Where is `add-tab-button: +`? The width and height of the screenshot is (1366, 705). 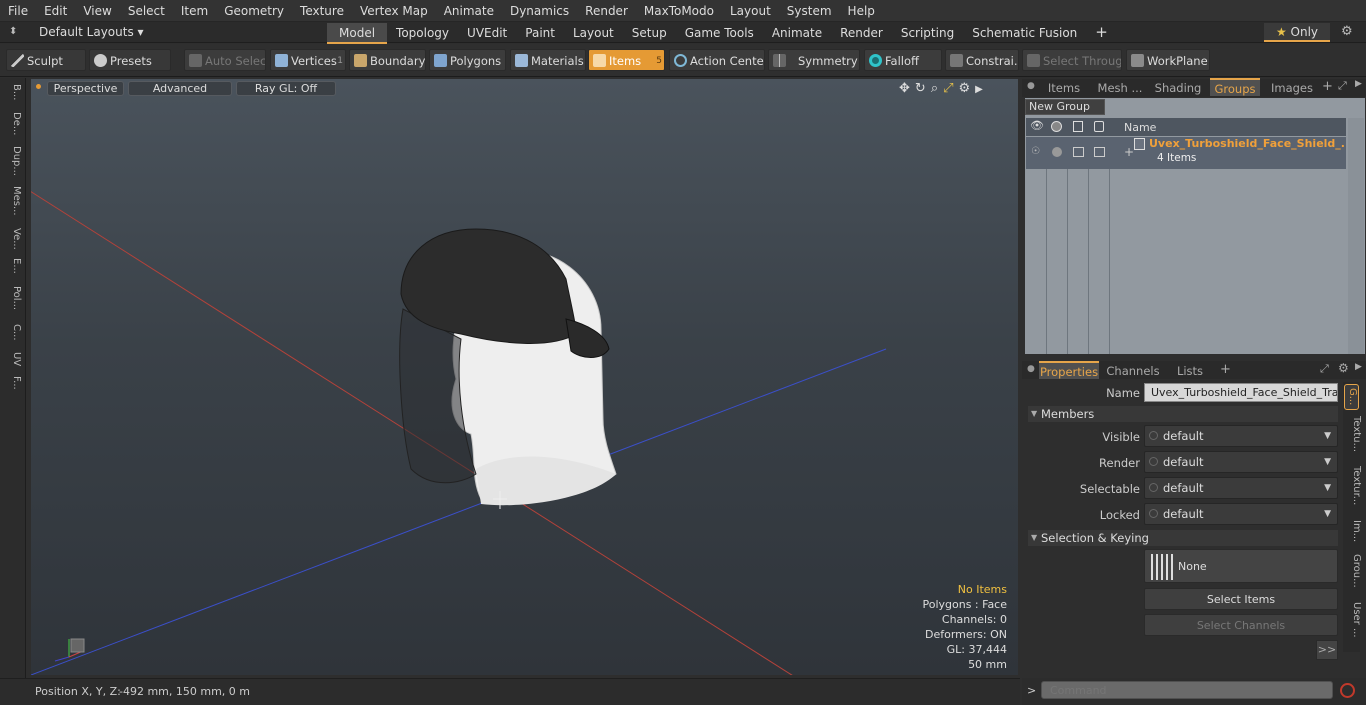 add-tab-button: + is located at coordinates (1101, 32).